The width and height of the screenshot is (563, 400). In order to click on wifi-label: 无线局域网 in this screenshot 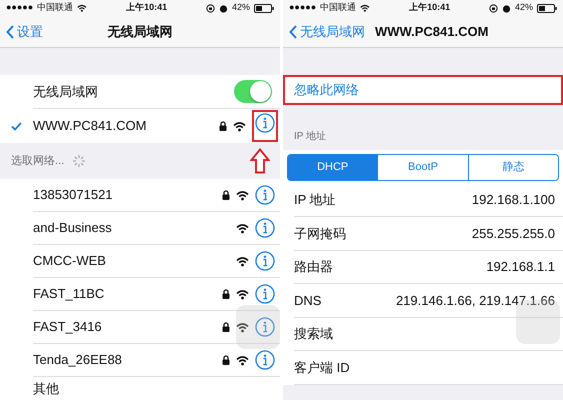, I will do `click(66, 91)`.